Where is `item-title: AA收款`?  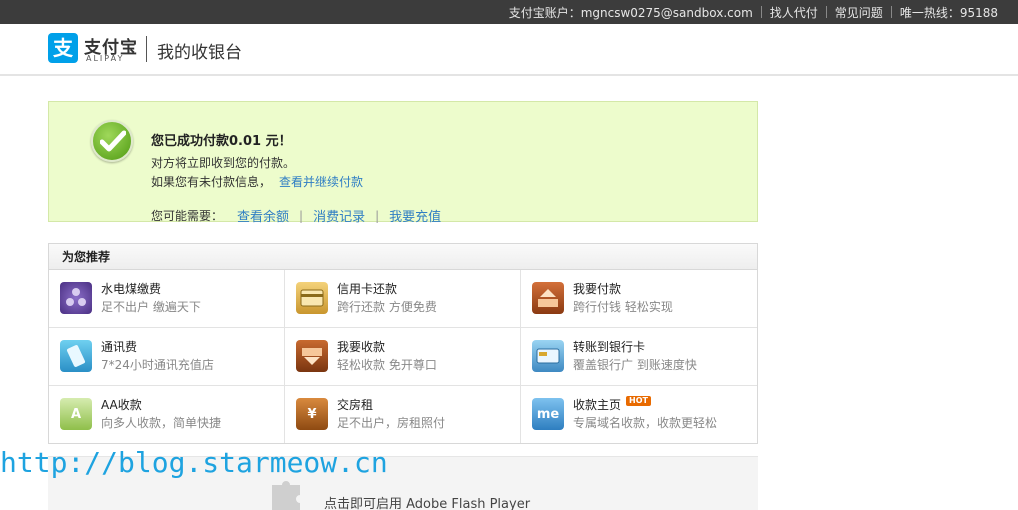 item-title: AA收款 is located at coordinates (121, 405).